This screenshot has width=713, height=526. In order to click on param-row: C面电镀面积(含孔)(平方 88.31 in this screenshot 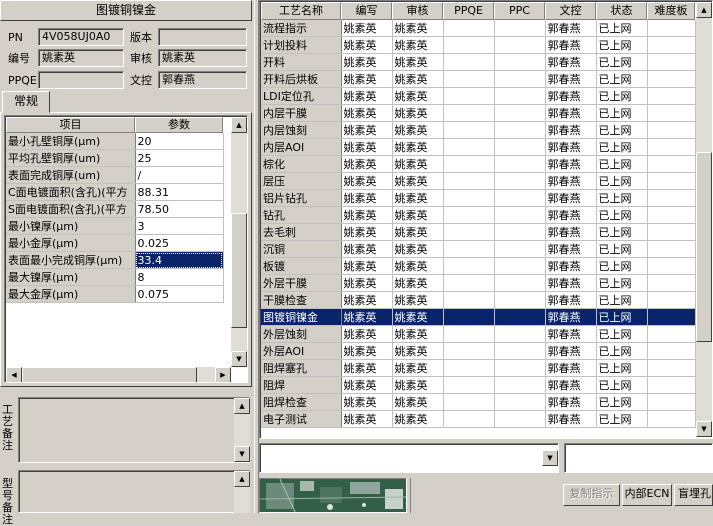, I will do `click(115, 192)`.